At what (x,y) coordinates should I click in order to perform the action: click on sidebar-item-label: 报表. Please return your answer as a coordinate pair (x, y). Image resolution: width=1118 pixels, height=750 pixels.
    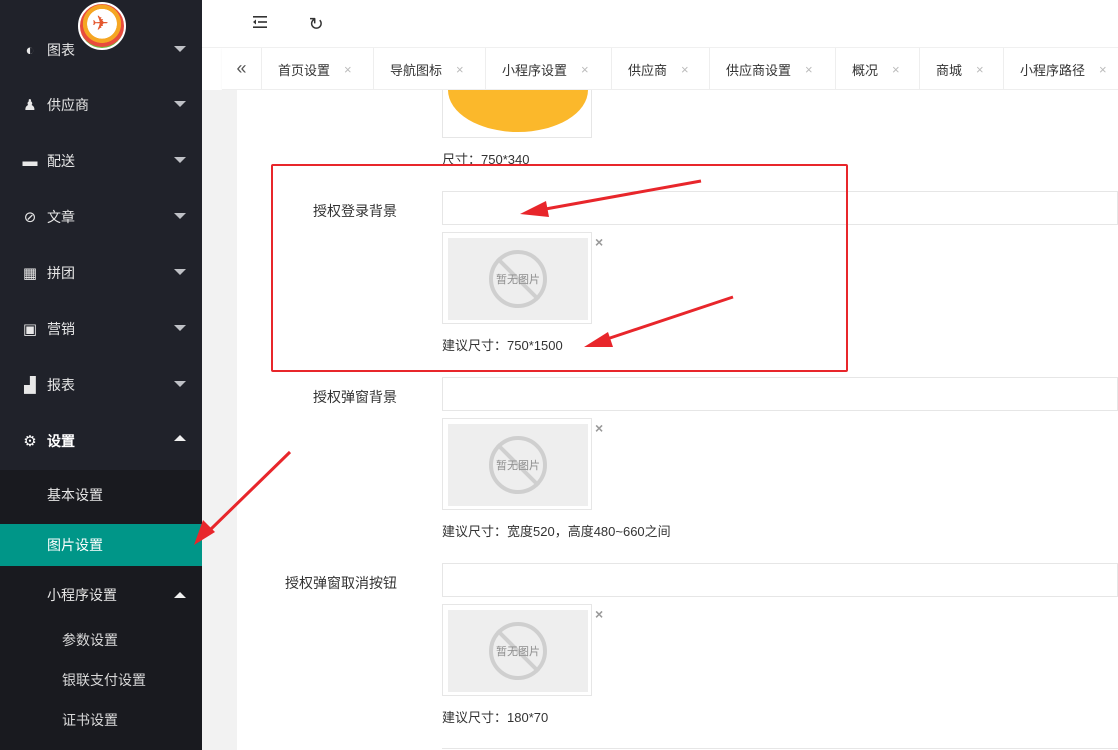
    Looking at the image, I should click on (61, 385).